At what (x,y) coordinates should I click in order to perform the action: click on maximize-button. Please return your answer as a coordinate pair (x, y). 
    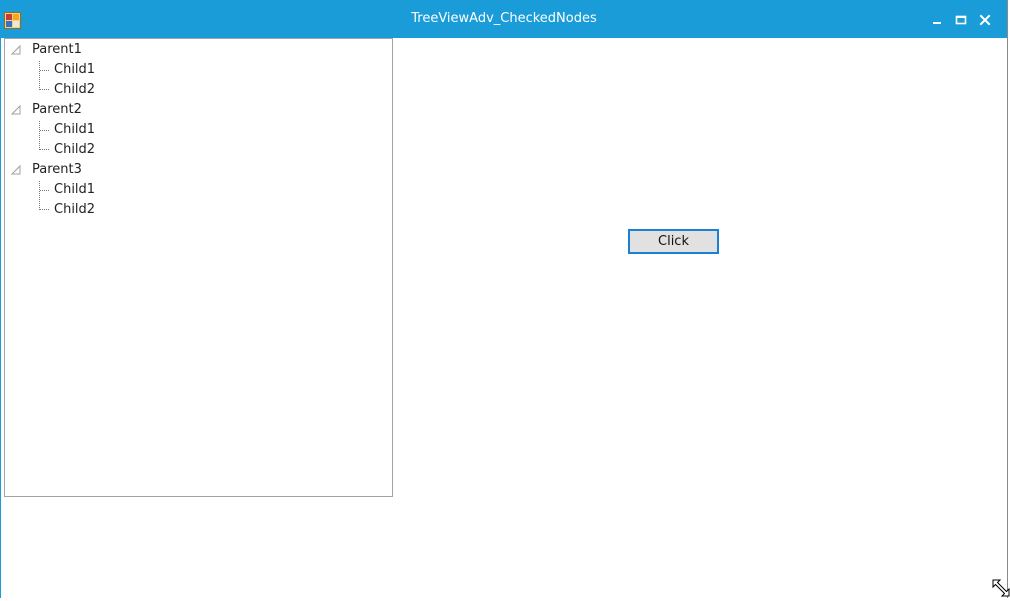
    Looking at the image, I should click on (961, 20).